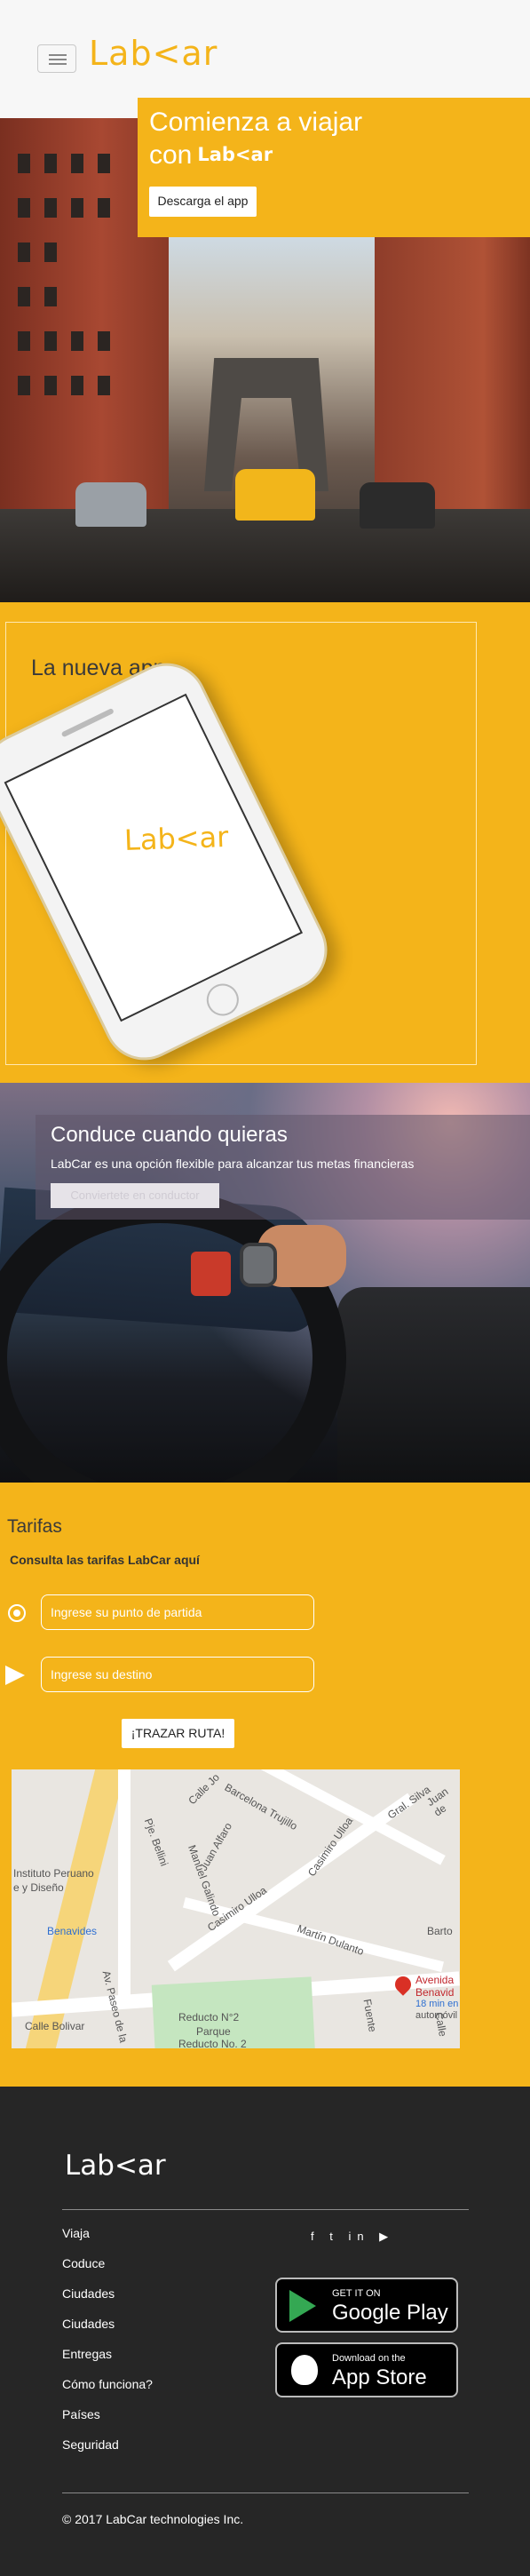 This screenshot has width=530, height=2576. I want to click on trace-route-button: ¡TRAZAR RUTA!, so click(178, 1733).